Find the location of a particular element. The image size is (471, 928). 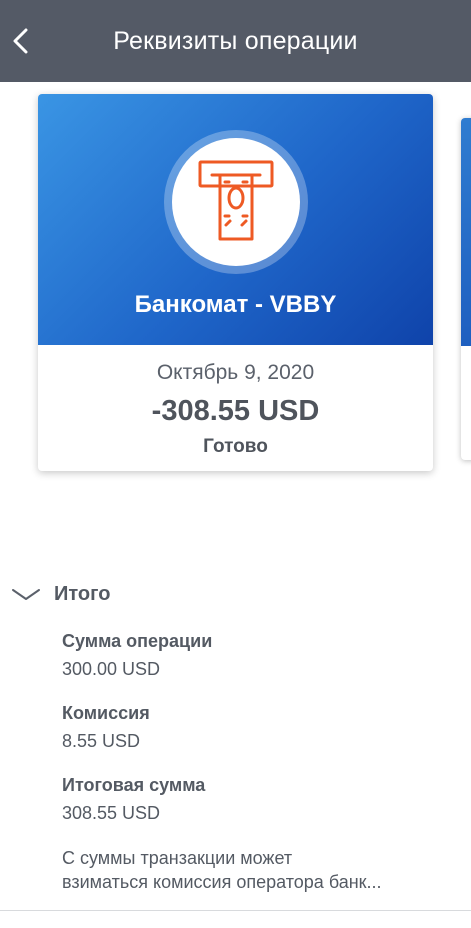

total-amount-value: 308.55 USD is located at coordinates (111, 813).